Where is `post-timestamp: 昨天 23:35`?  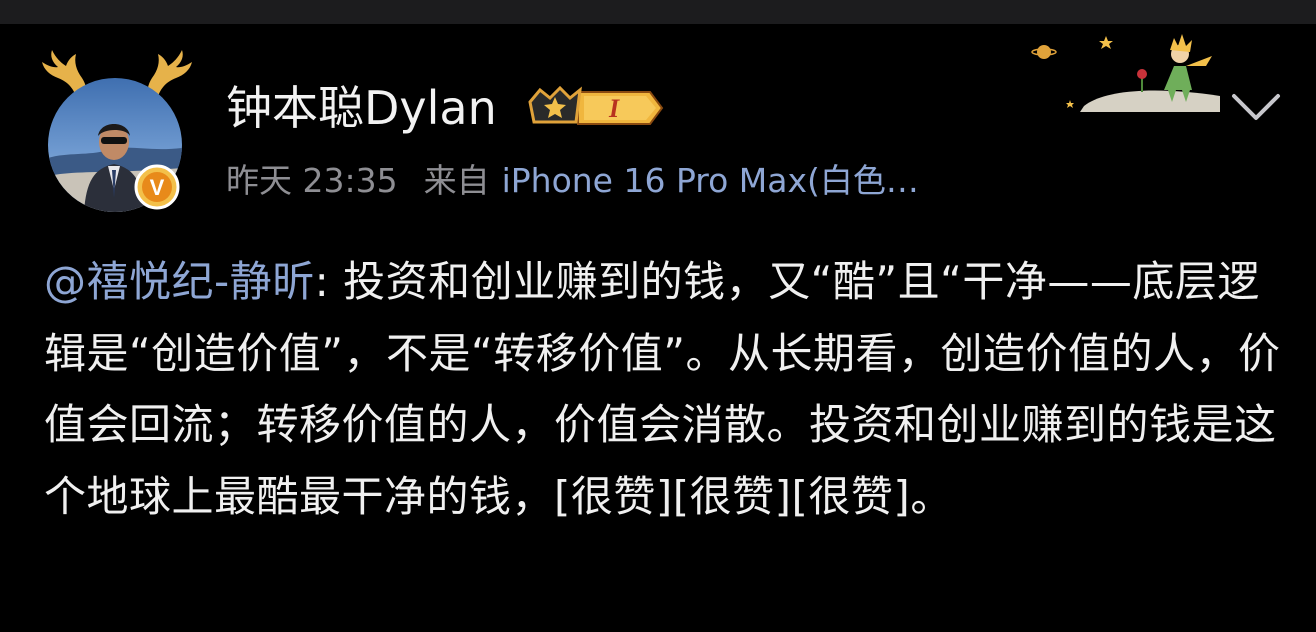
post-timestamp: 昨天 23:35 is located at coordinates (312, 180).